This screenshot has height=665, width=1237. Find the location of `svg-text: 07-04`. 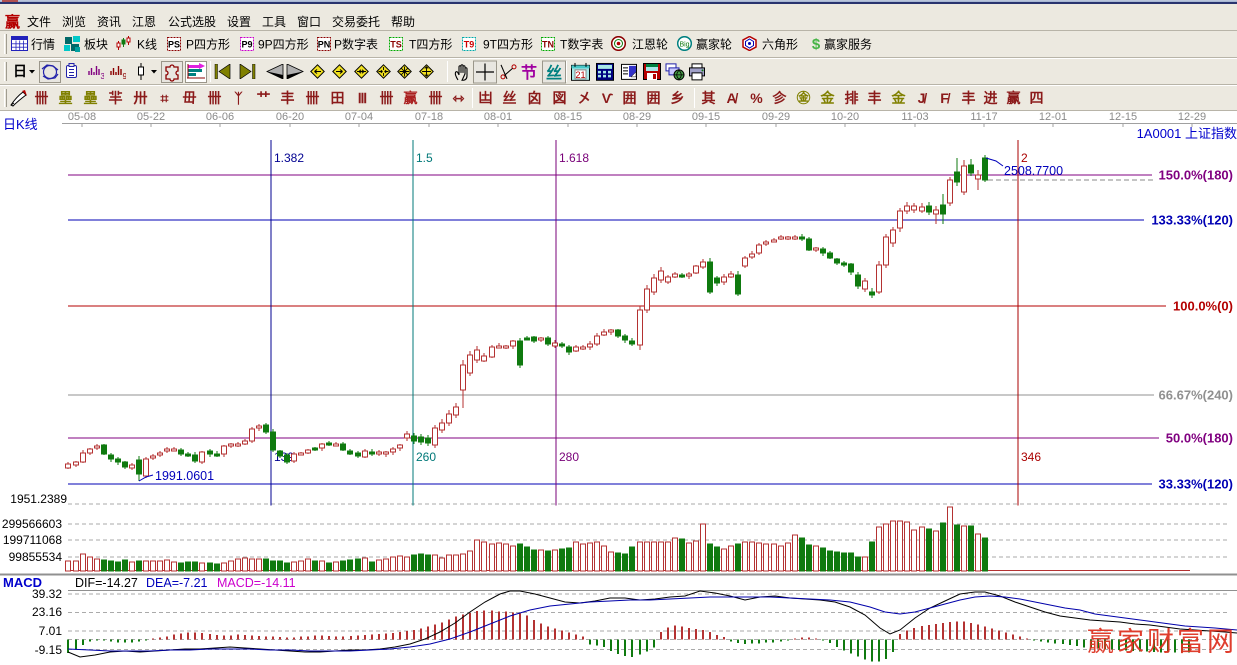

svg-text: 07-04 is located at coordinates (359, 117).